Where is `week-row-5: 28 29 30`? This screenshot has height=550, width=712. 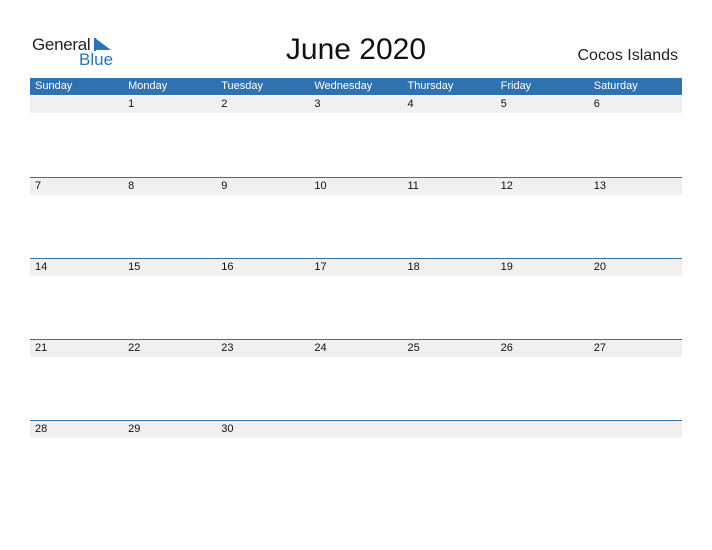
week-row-5: 28 29 30 is located at coordinates (356, 461).